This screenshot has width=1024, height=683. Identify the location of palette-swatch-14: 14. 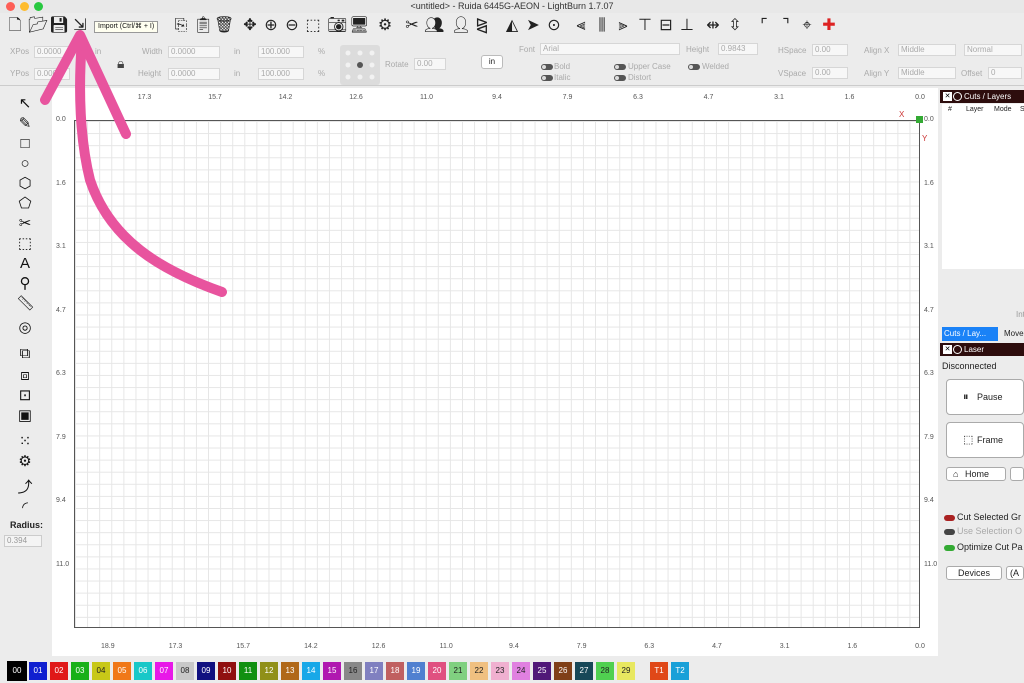
(311, 671).